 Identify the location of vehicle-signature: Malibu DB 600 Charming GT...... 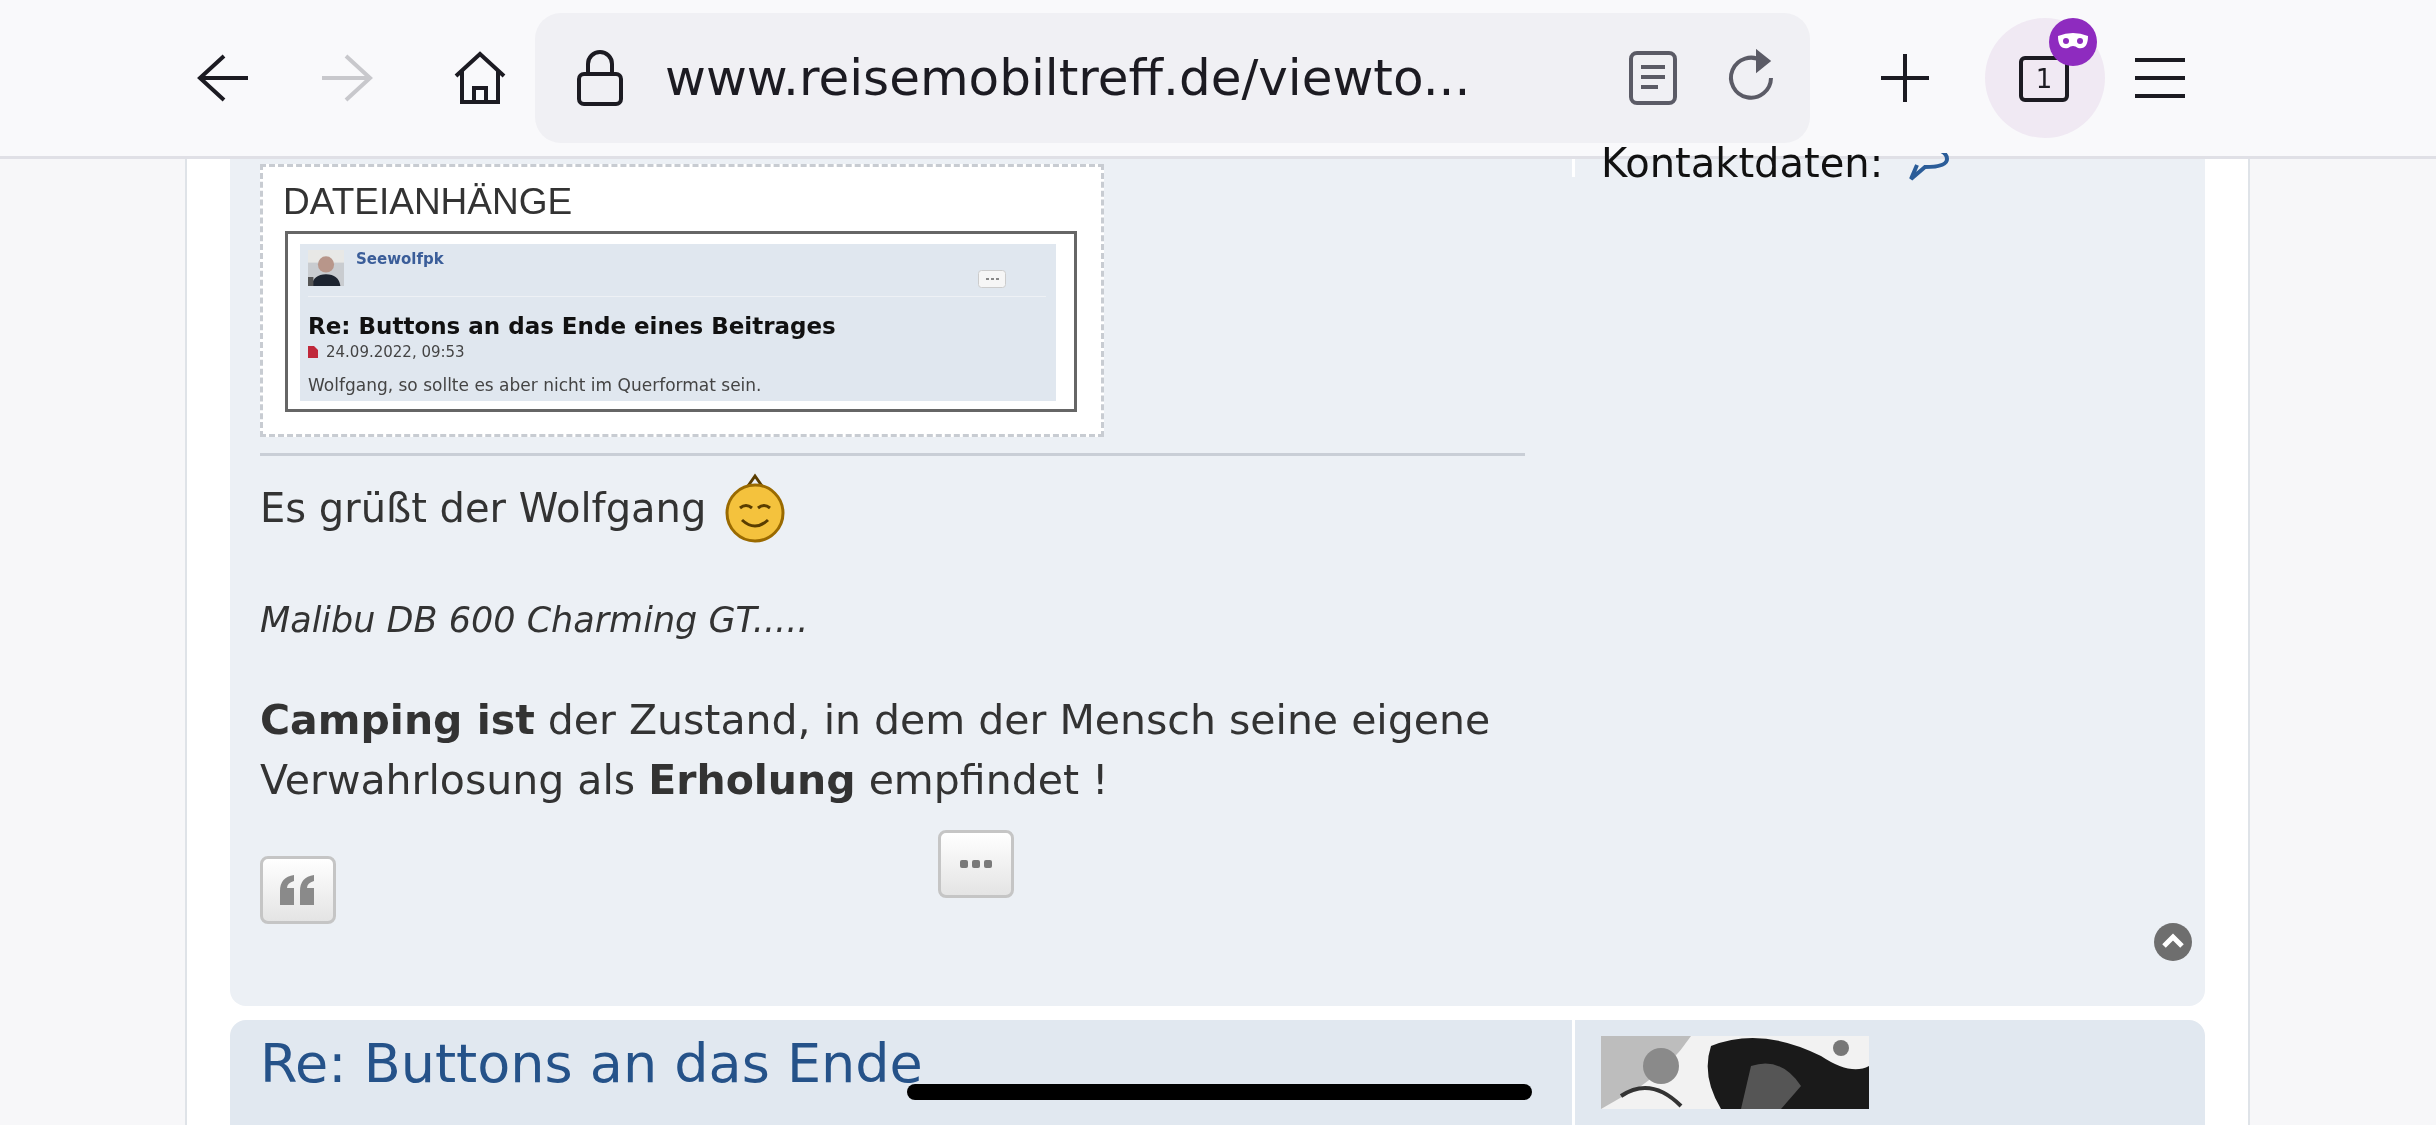
(535, 620).